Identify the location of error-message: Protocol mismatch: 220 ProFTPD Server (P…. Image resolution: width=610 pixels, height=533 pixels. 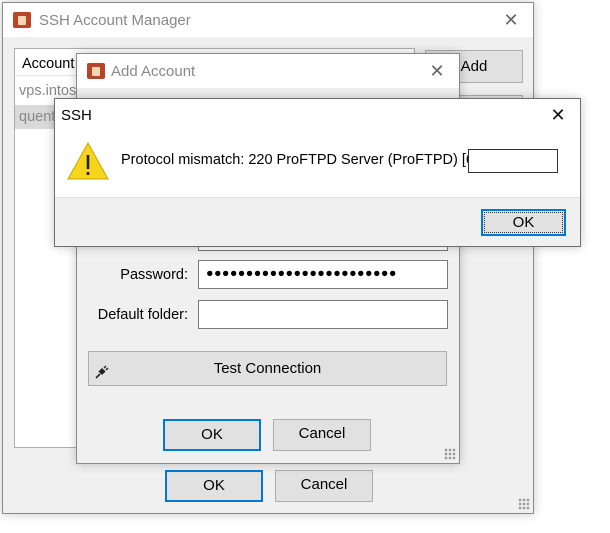
(297, 160).